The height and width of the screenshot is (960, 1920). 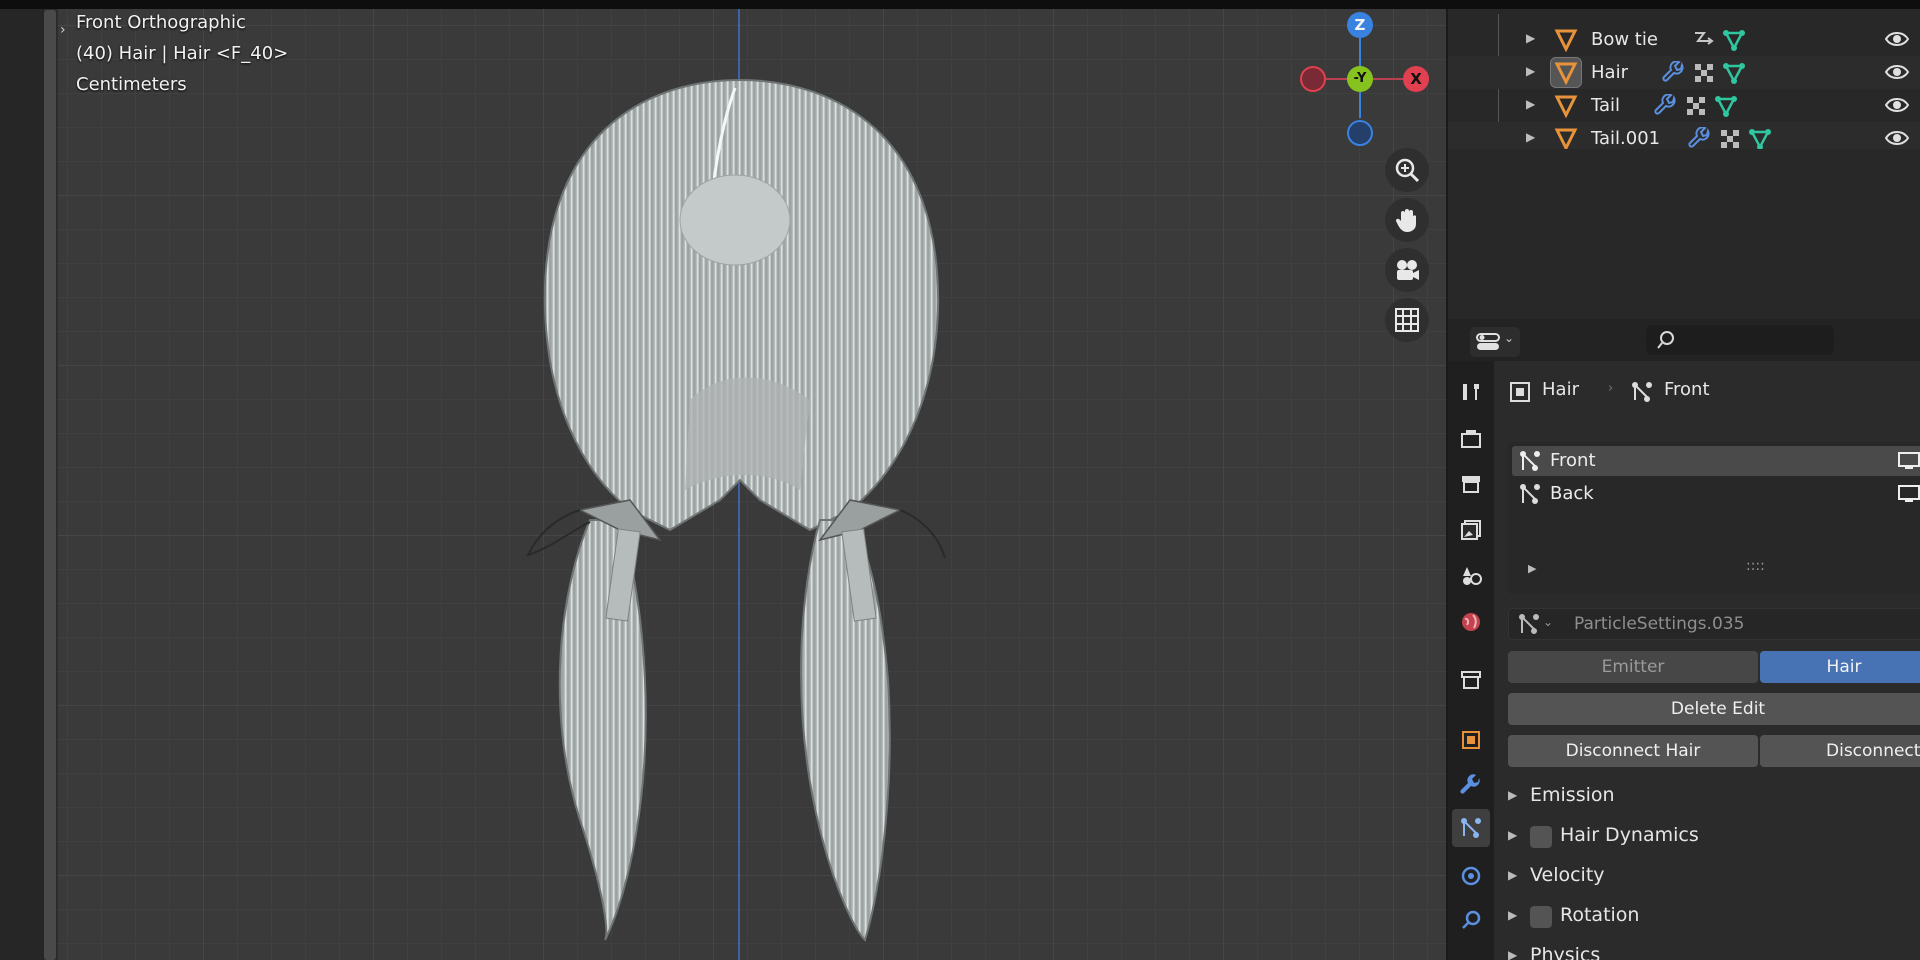 I want to click on breadcrumb-particle-system: Front, so click(x=1687, y=389).